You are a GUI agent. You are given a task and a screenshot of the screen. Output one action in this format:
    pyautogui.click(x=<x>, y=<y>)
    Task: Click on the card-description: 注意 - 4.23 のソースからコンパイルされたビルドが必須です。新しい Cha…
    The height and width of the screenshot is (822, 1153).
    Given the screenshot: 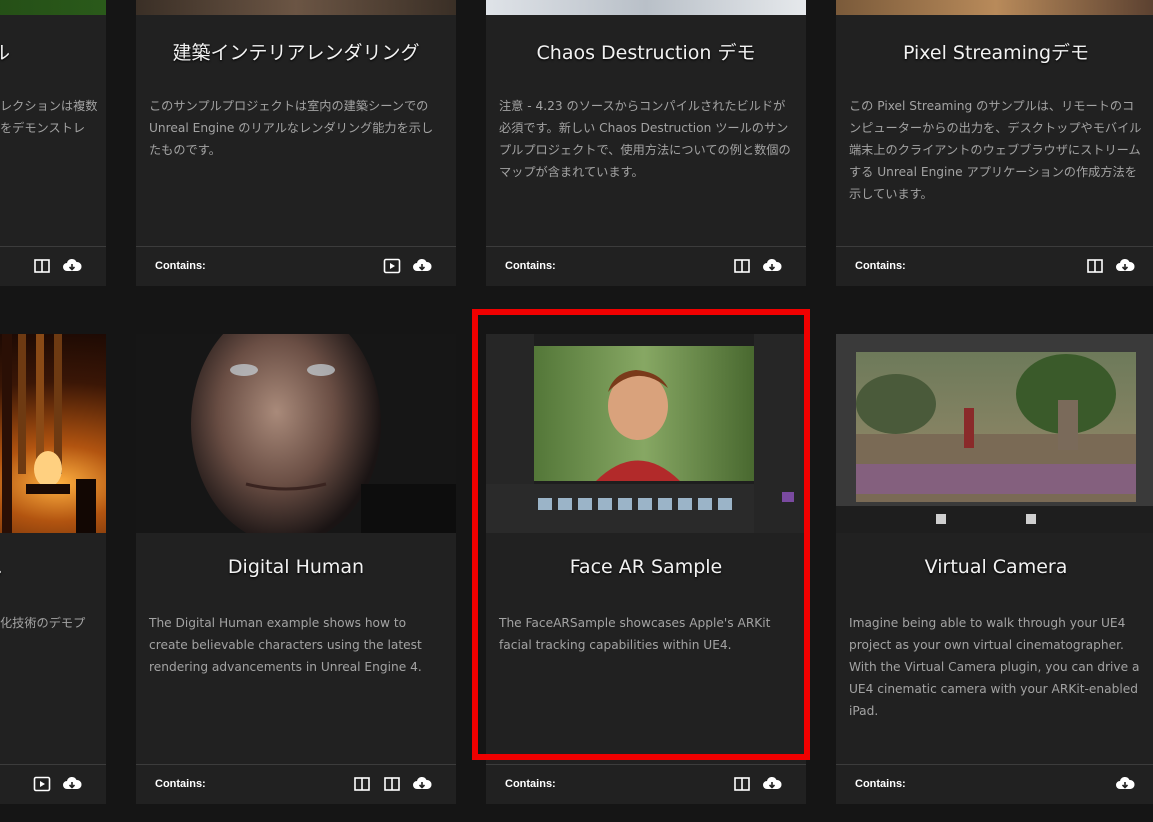 What is the action you would take?
    pyautogui.click(x=645, y=139)
    